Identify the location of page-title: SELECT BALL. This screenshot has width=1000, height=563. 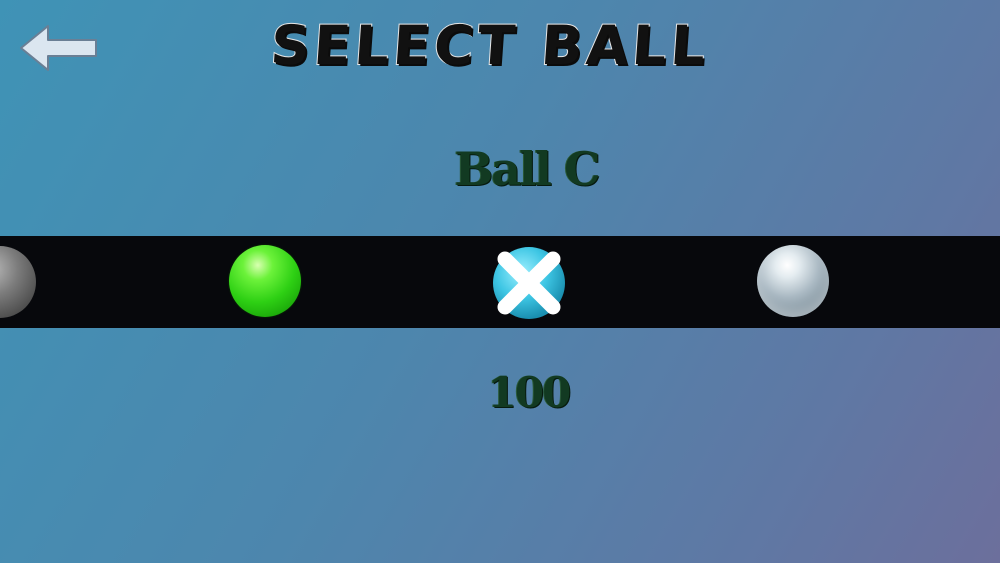
(490, 45).